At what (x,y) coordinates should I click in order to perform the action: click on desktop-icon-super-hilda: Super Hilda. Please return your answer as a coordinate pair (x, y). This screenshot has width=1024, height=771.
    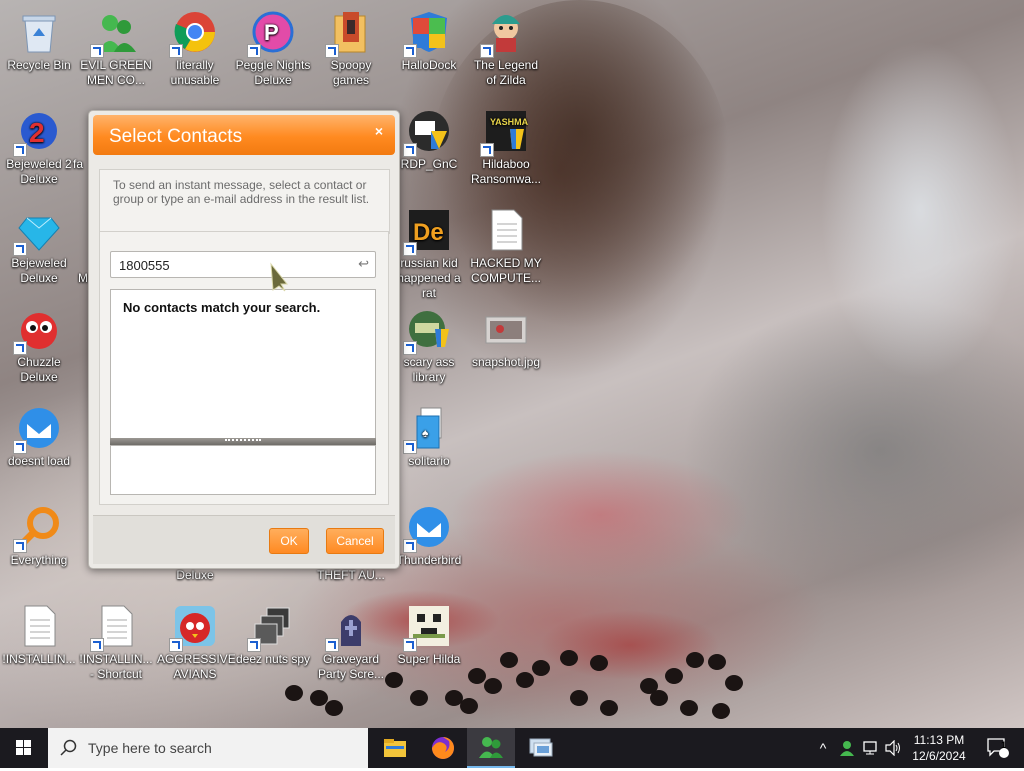
    Looking at the image, I should click on (429, 632).